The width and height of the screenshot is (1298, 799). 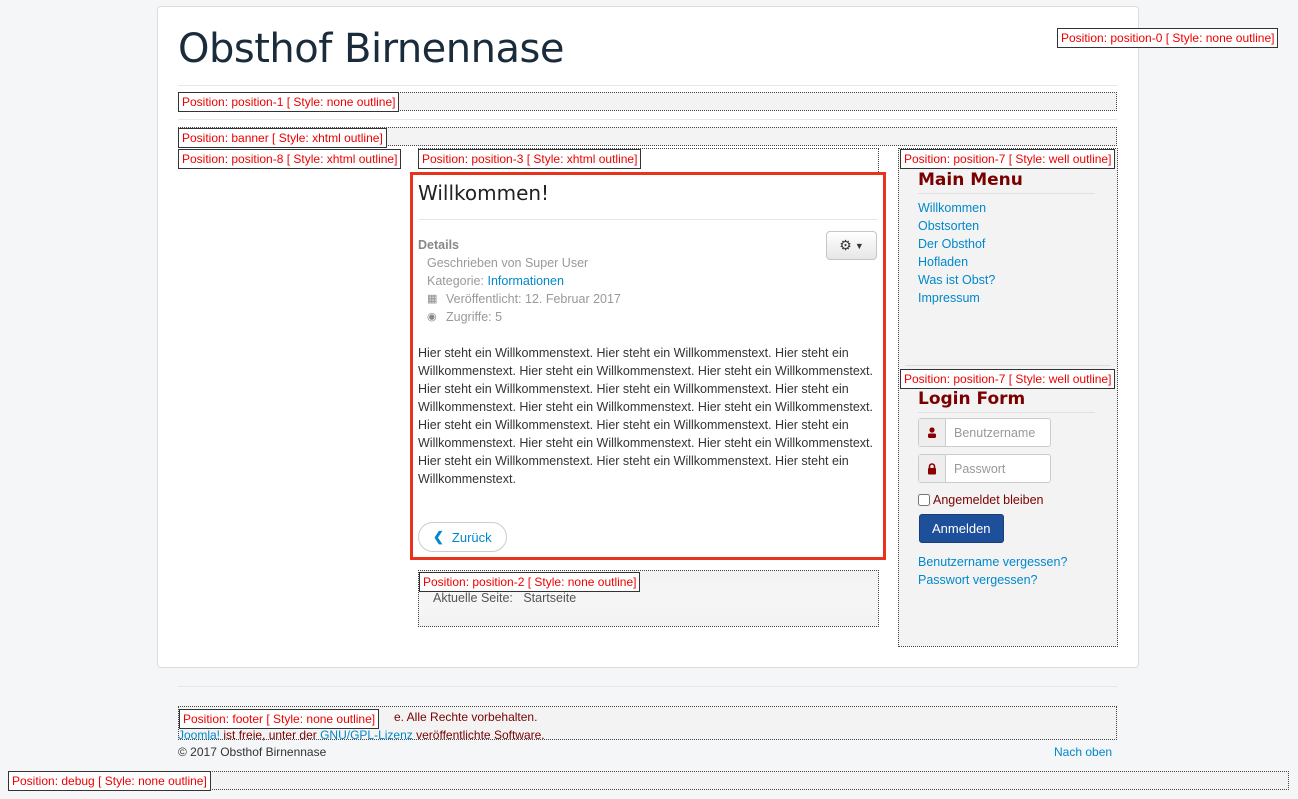 What do you see at coordinates (992, 562) in the screenshot?
I see `forgot-username-link: Benutzername vergessen?` at bounding box center [992, 562].